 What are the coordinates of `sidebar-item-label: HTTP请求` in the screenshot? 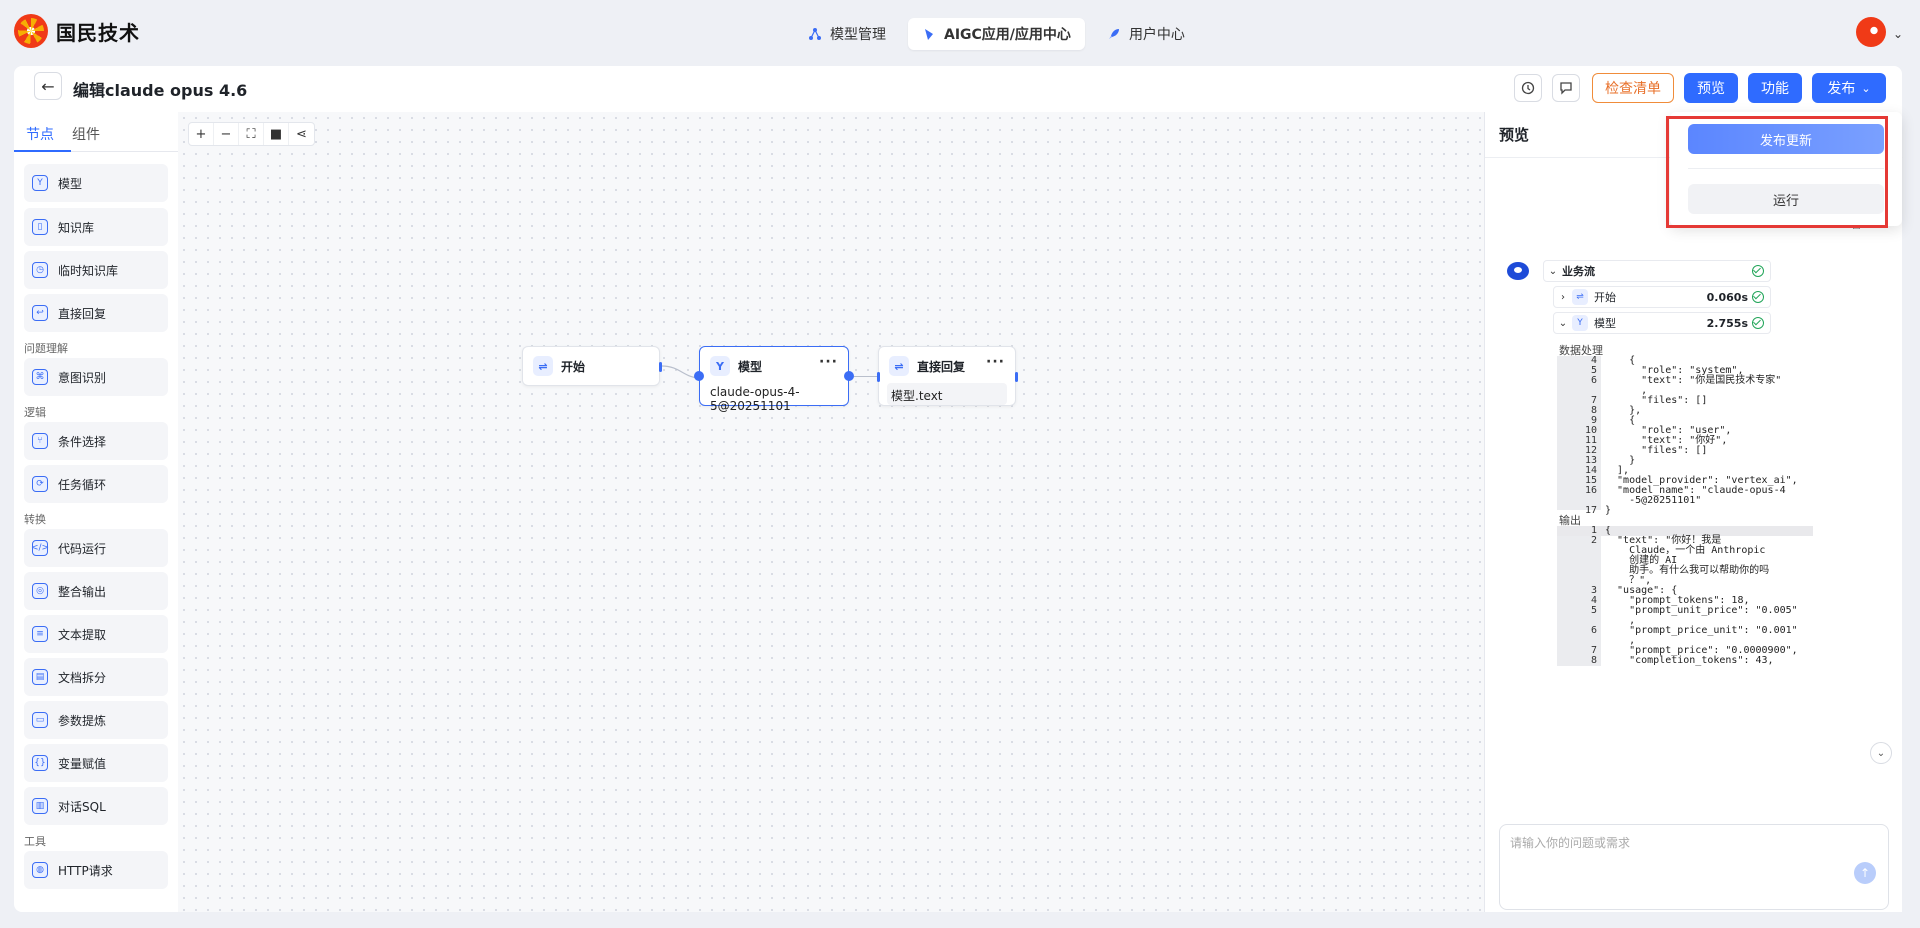 It's located at (85, 870).